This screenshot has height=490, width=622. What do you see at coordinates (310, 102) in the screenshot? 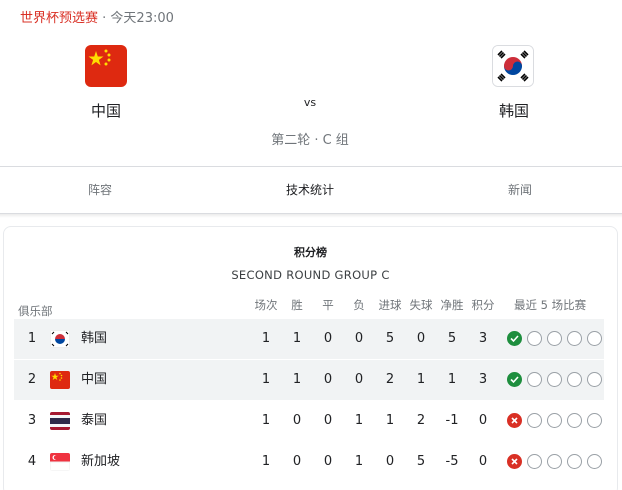
I see `vs-label: vs` at bounding box center [310, 102].